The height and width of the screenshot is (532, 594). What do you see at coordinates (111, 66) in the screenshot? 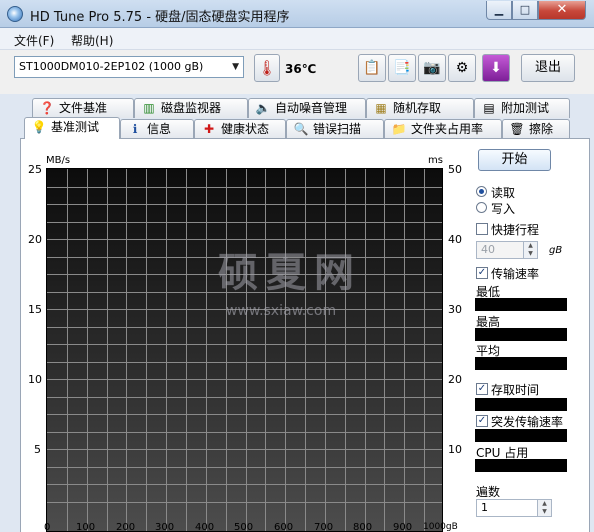
I see `drive-select-value: ST1000DM010-2EP102 (1000 gB)` at bounding box center [111, 66].